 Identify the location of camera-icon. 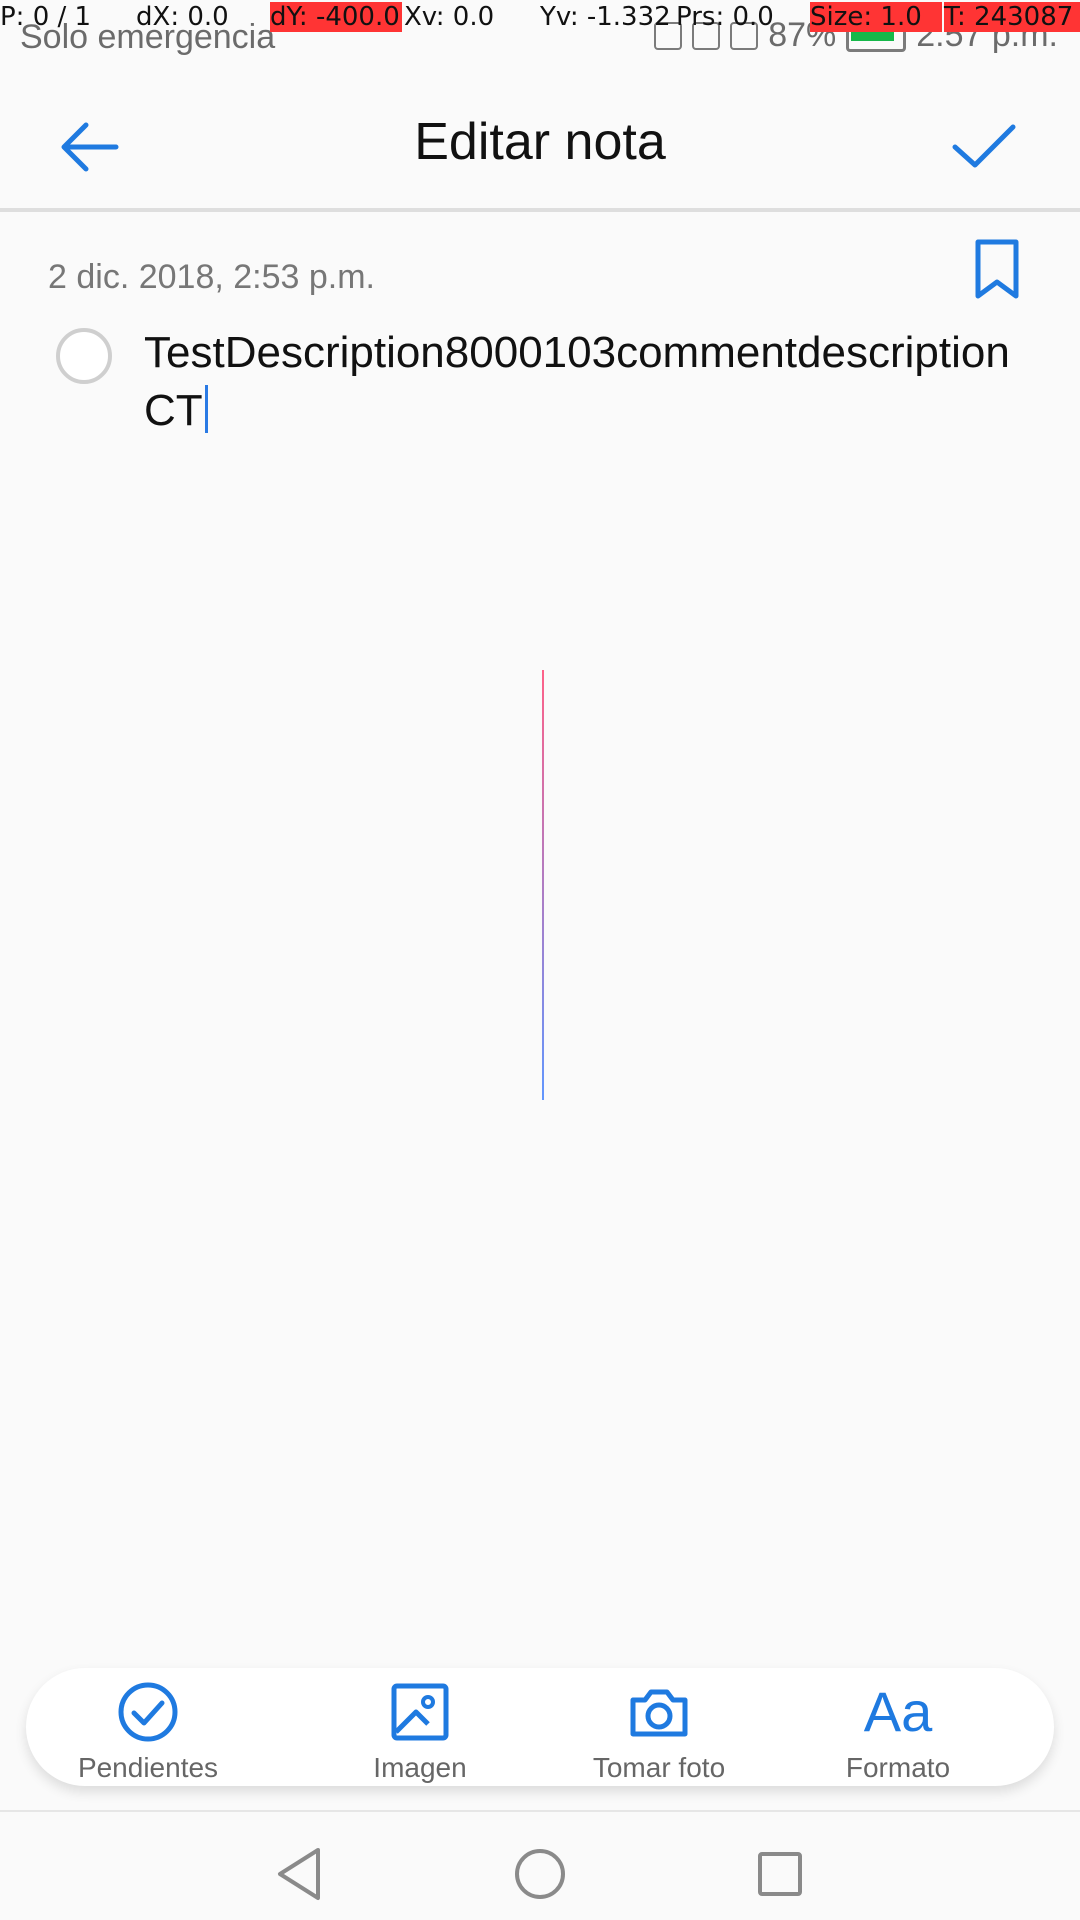
(659, 1713).